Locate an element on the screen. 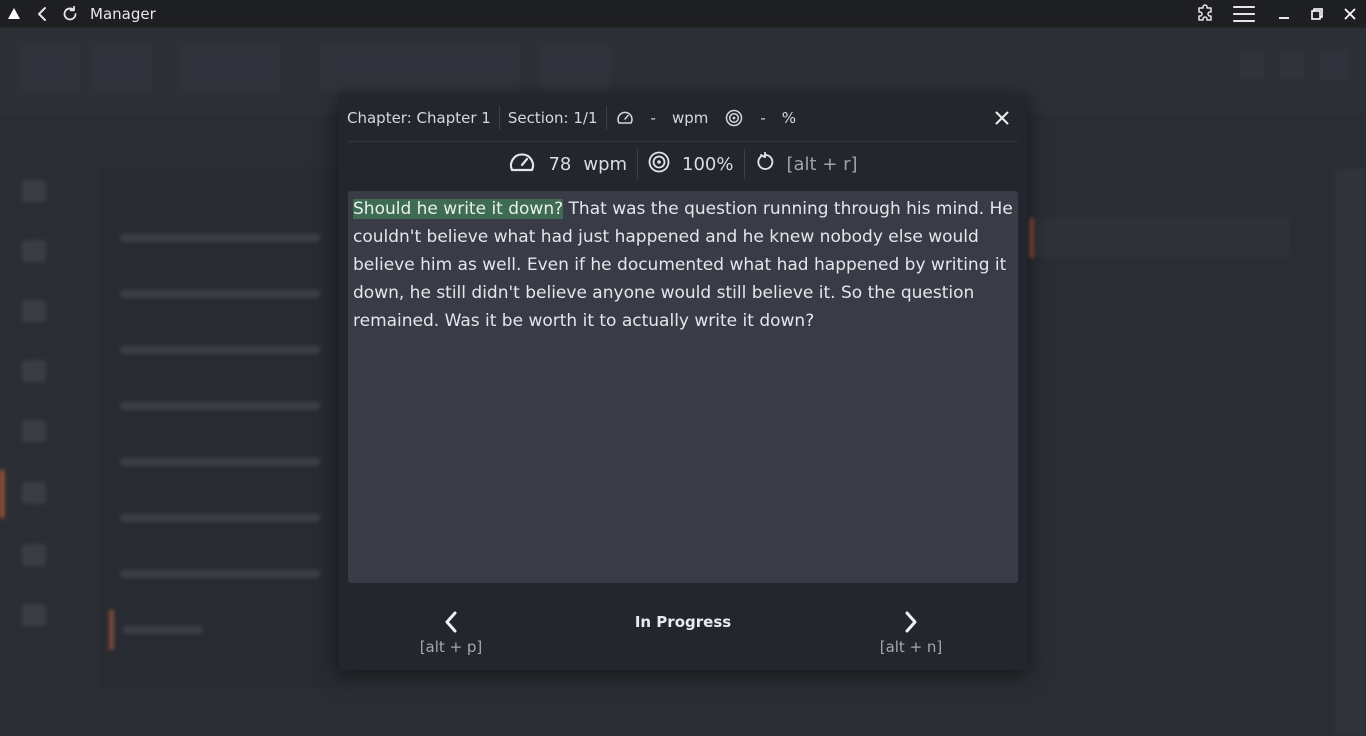 The height and width of the screenshot is (736, 1366). live-stats: 78 wpm 100% [alt + r] is located at coordinates (683, 164).